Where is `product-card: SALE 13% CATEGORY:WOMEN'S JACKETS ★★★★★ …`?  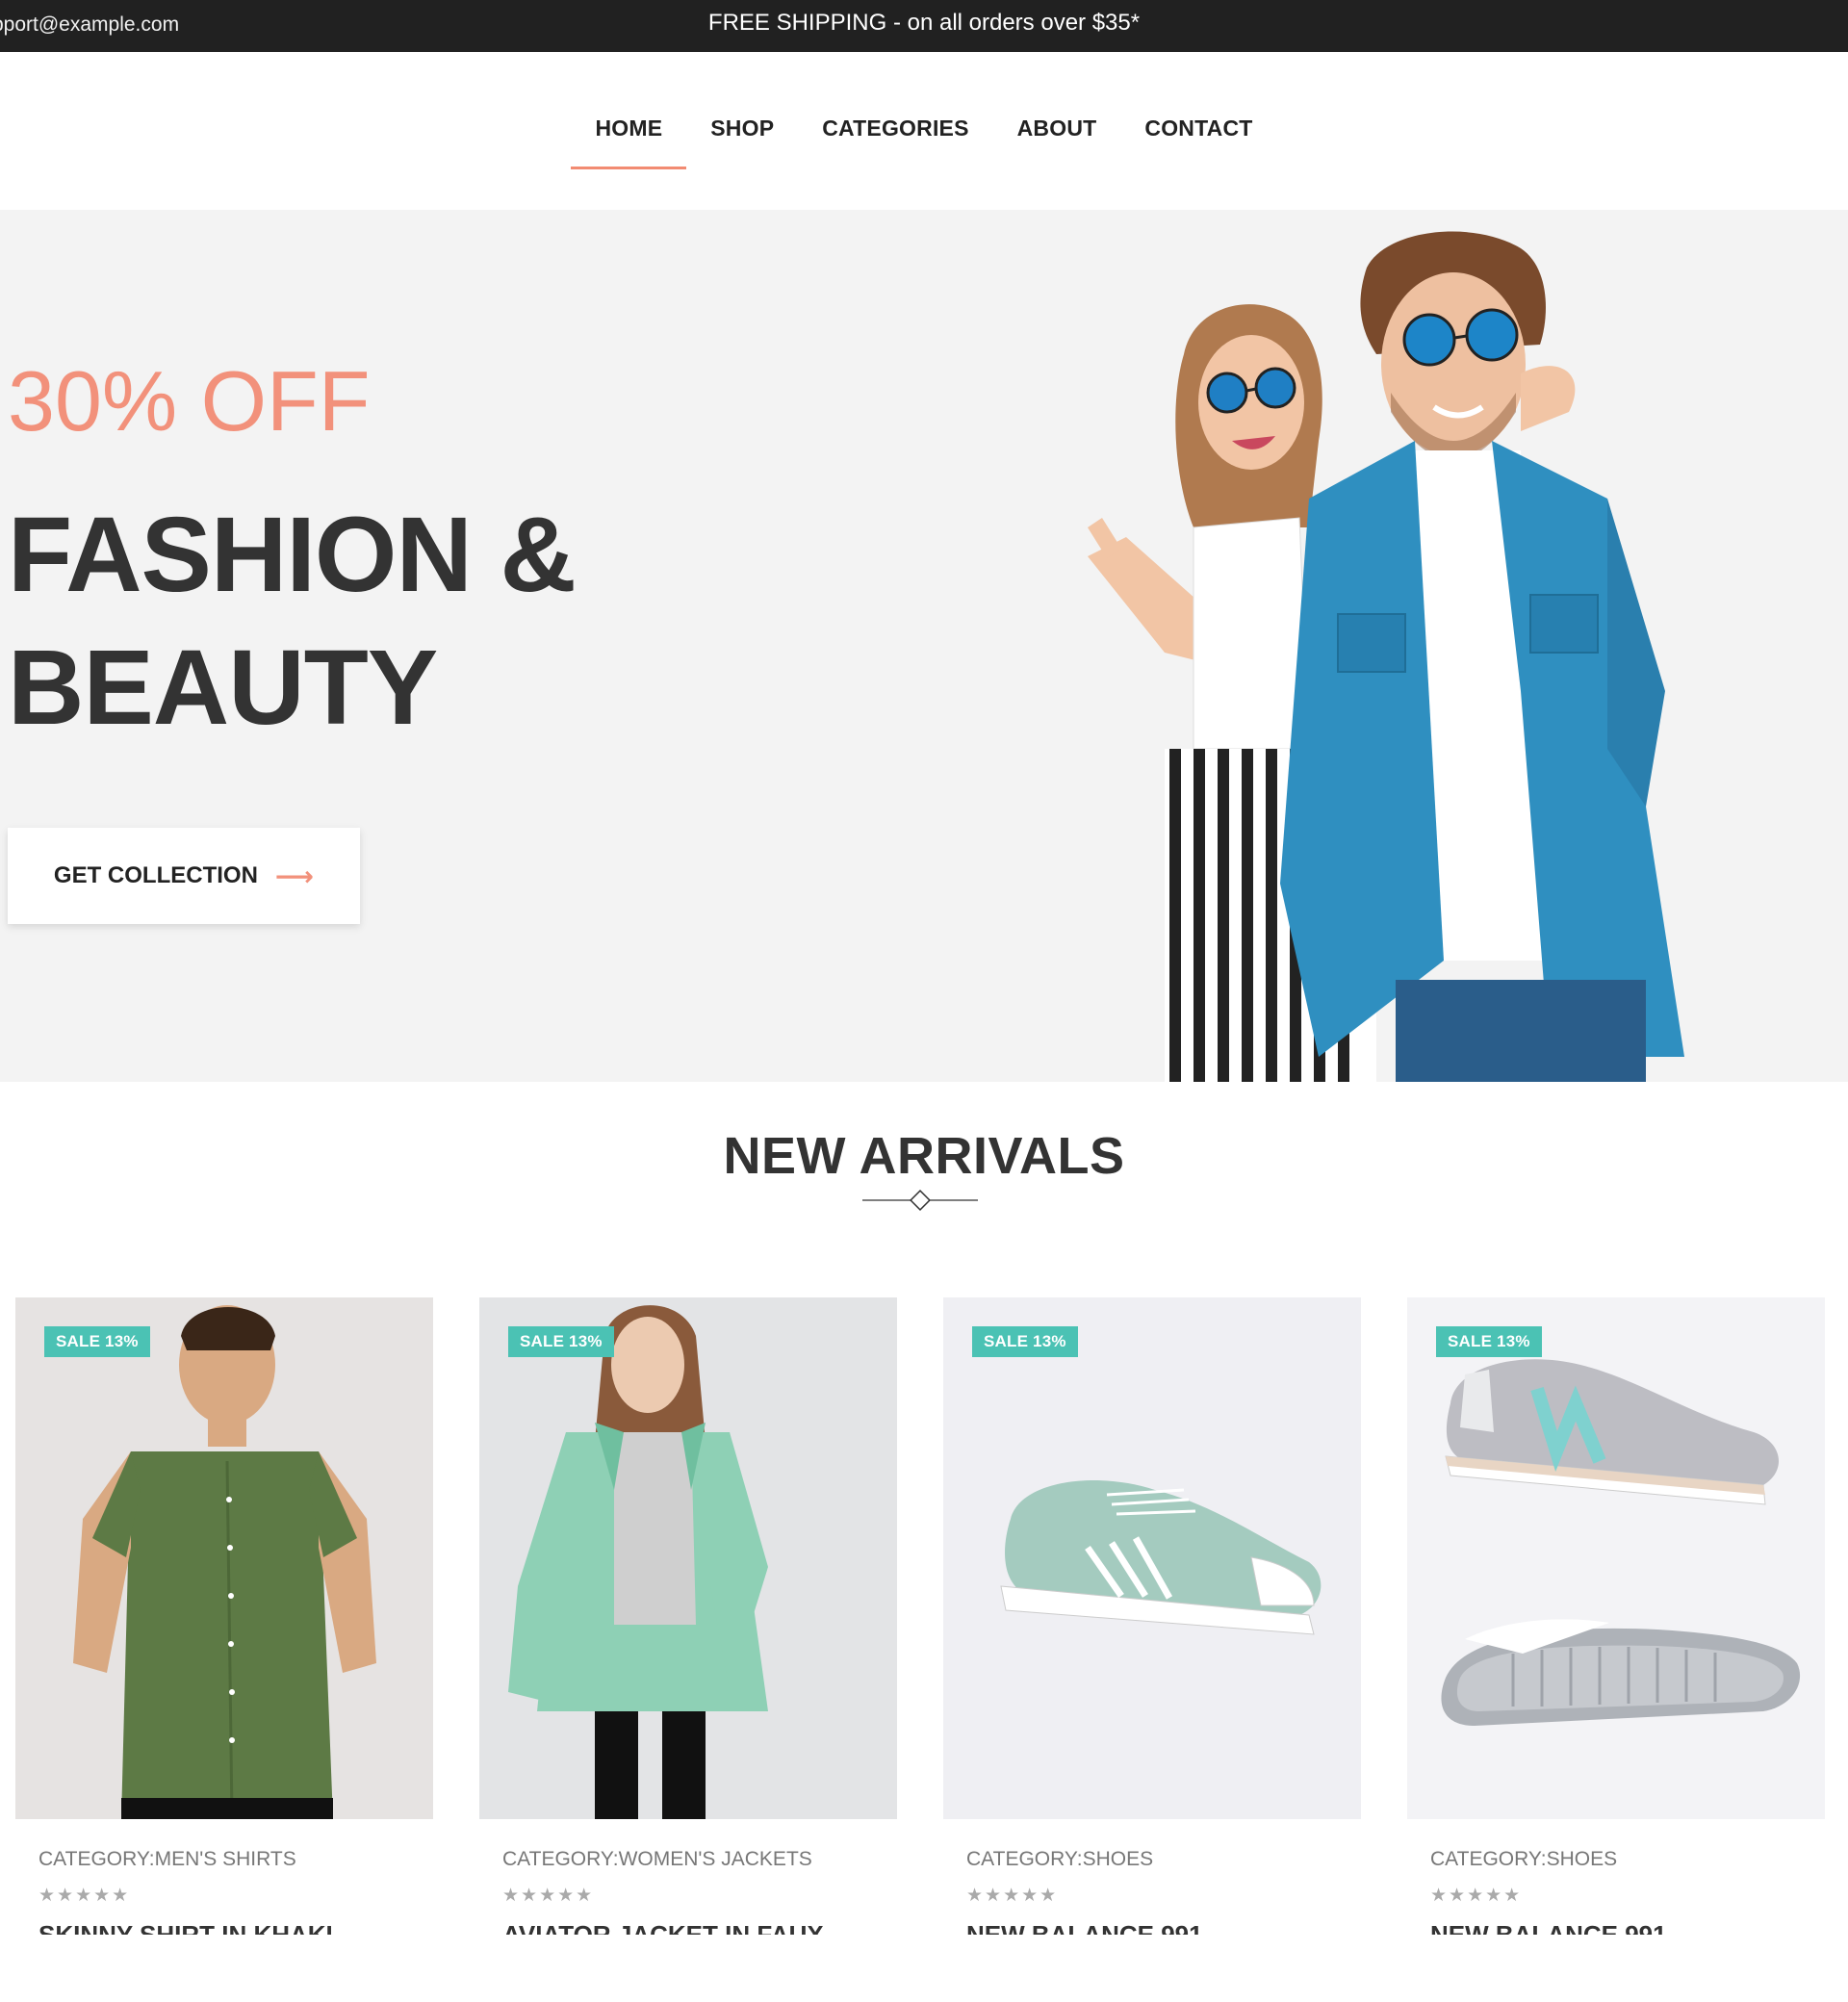 product-card: SALE 13% CATEGORY:WOMEN'S JACKETS ★★★★★ … is located at coordinates (688, 1643).